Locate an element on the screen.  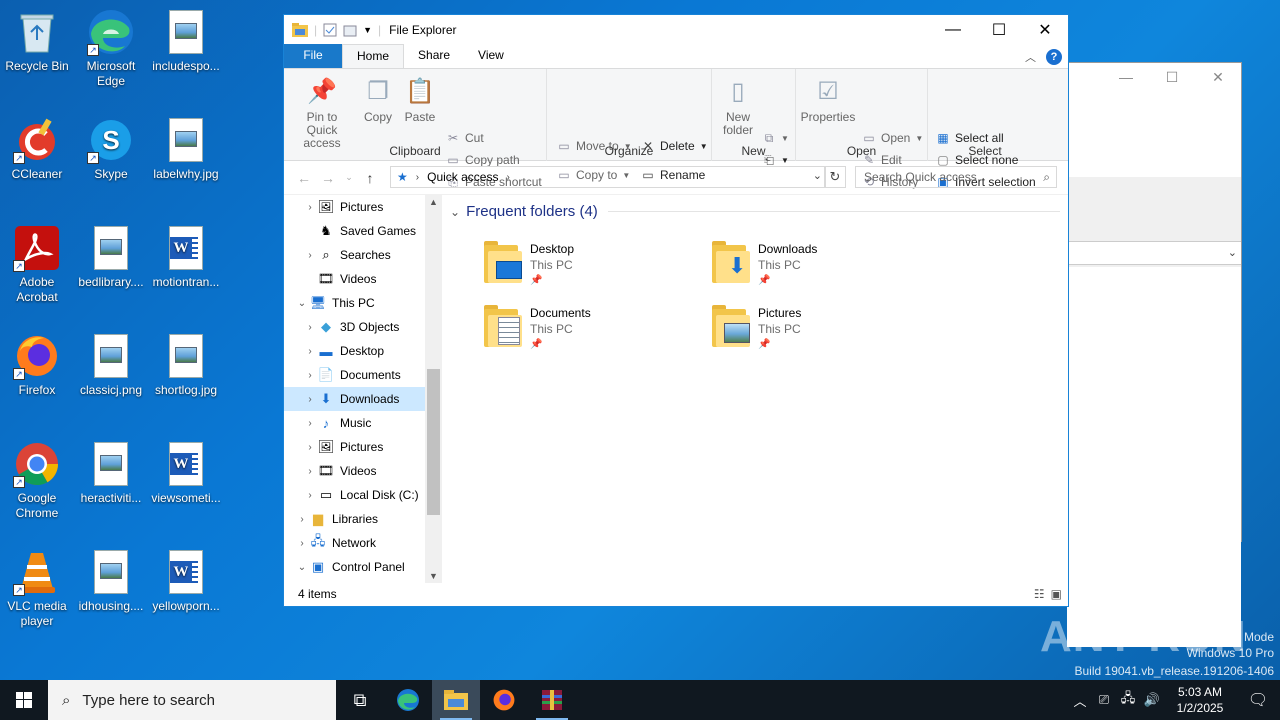
network-icon: 🖧 is located at coordinates (1128, 700).